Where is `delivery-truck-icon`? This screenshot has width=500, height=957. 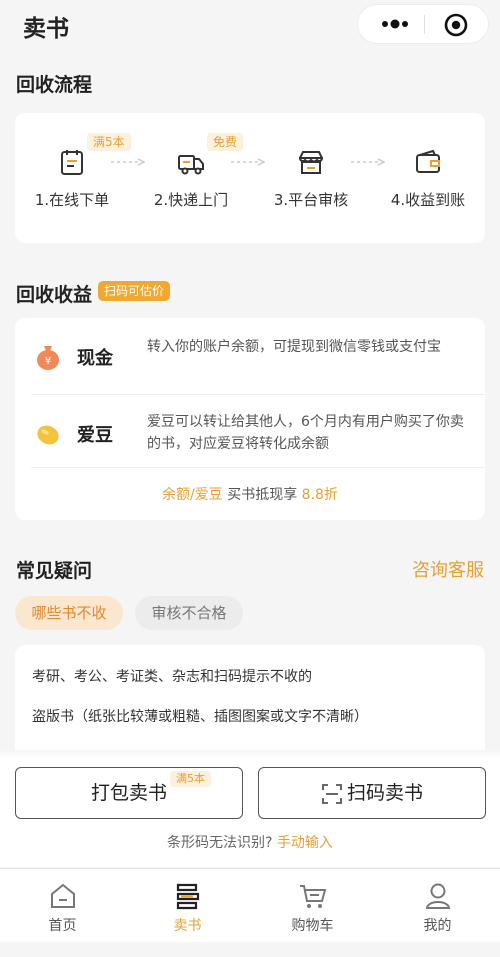
delivery-truck-icon is located at coordinates (191, 165).